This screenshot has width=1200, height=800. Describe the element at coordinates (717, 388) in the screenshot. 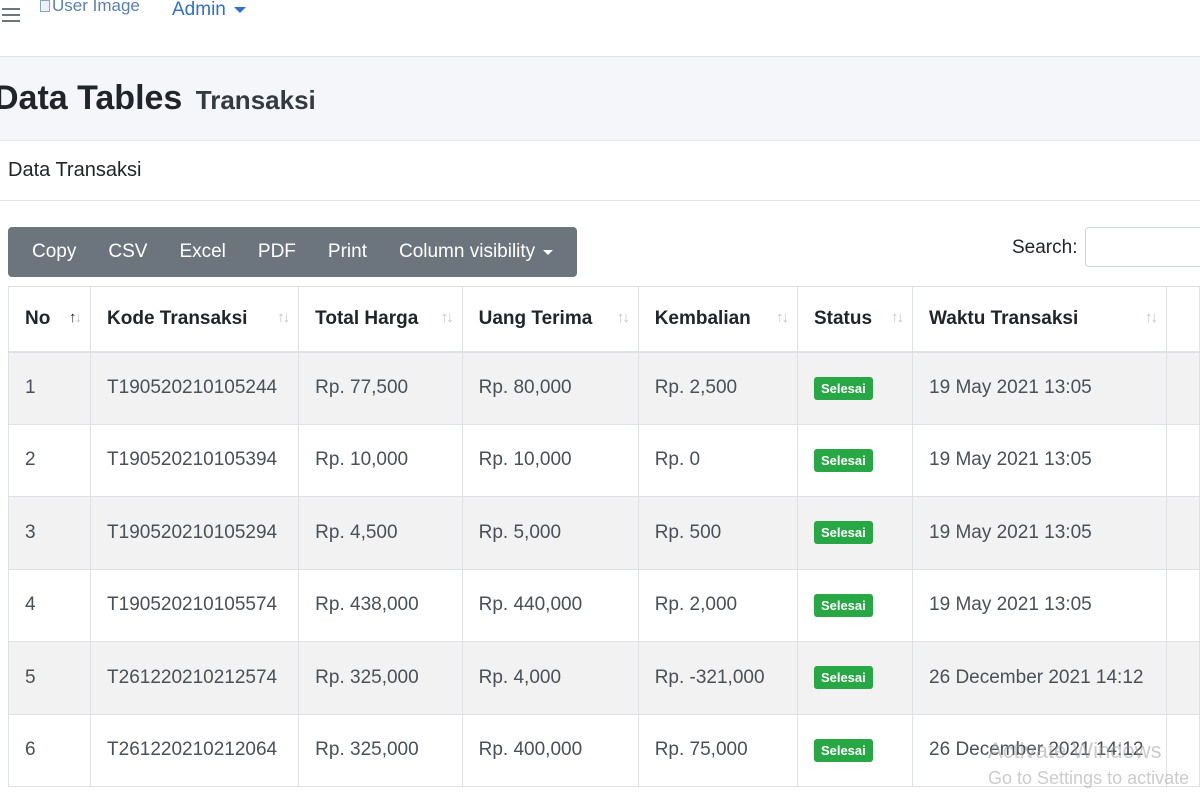

I see `cell-kembalian: Rp. 2,500` at that location.